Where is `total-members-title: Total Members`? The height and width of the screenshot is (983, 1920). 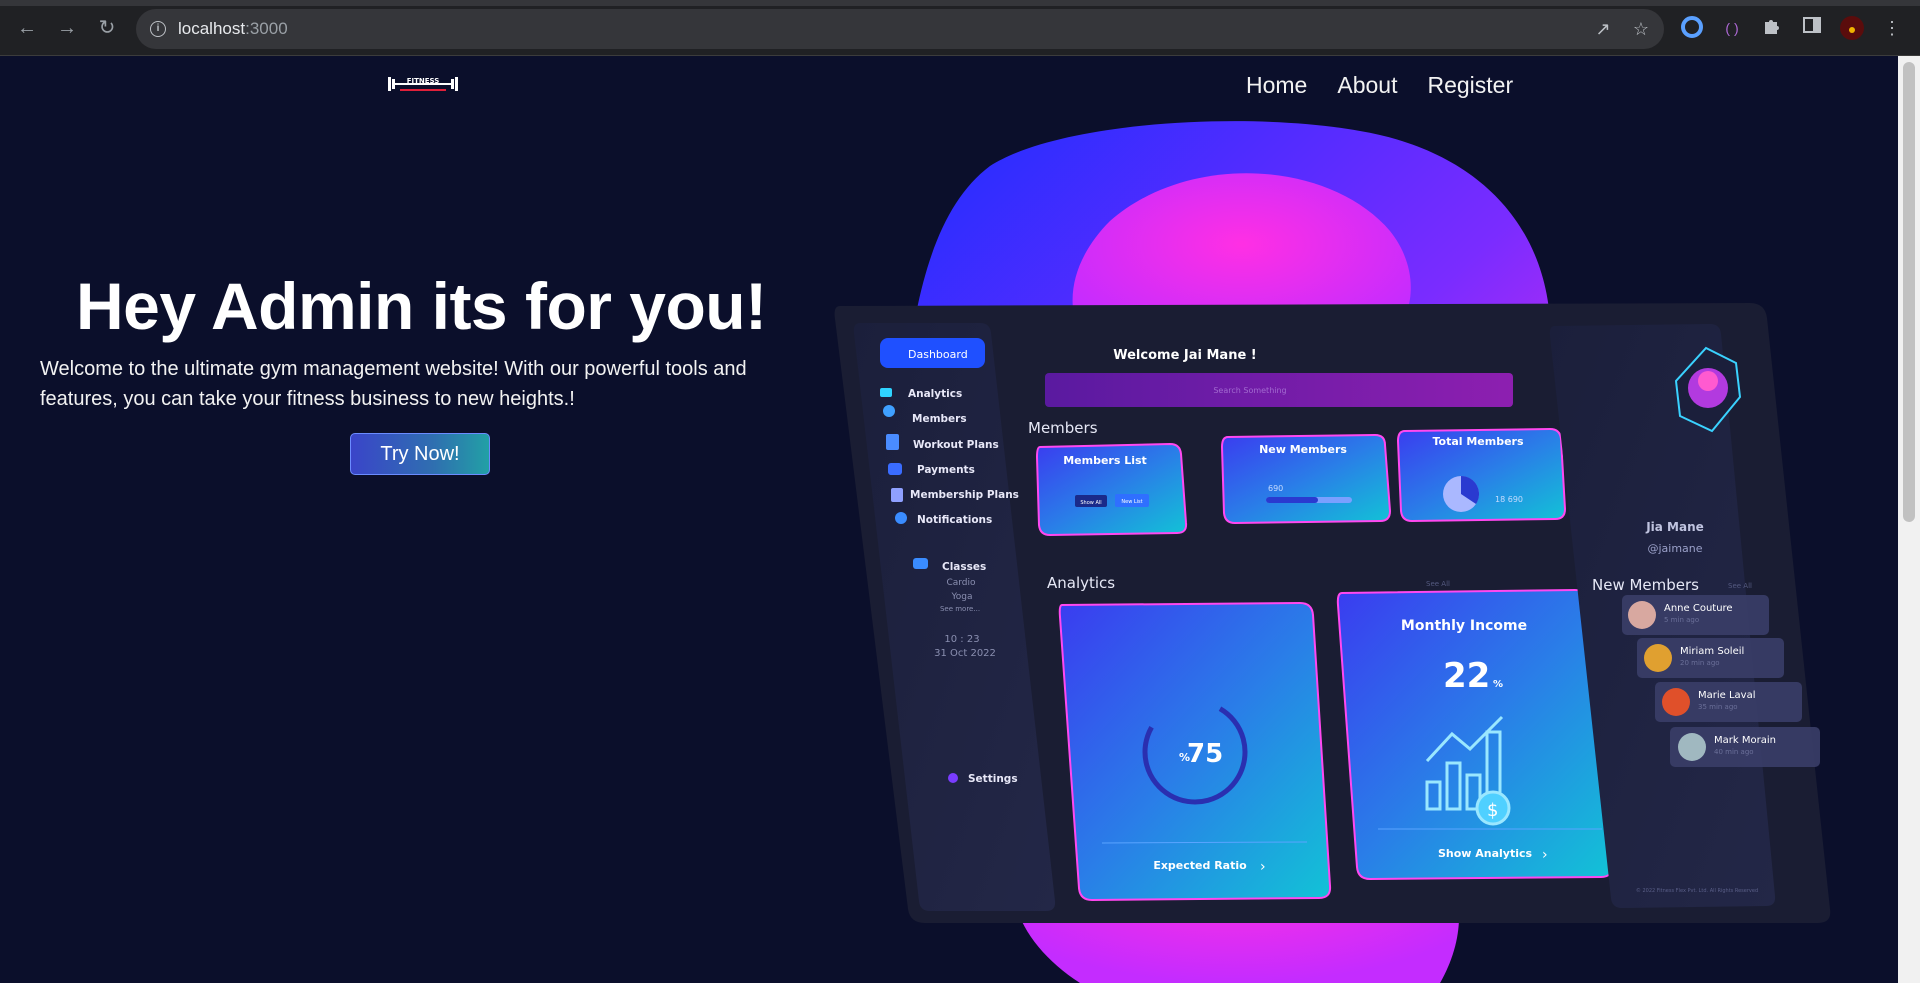
total-members-title: Total Members is located at coordinates (1478, 441).